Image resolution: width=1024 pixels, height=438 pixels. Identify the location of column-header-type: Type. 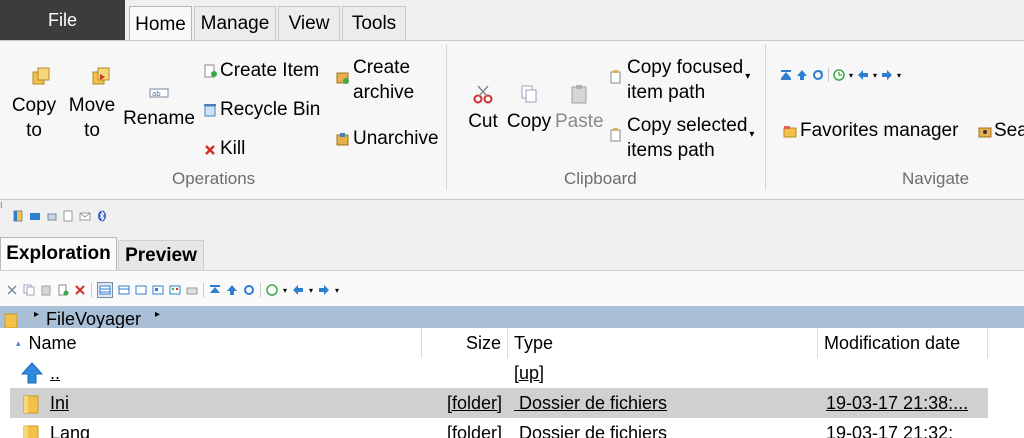
(663, 343).